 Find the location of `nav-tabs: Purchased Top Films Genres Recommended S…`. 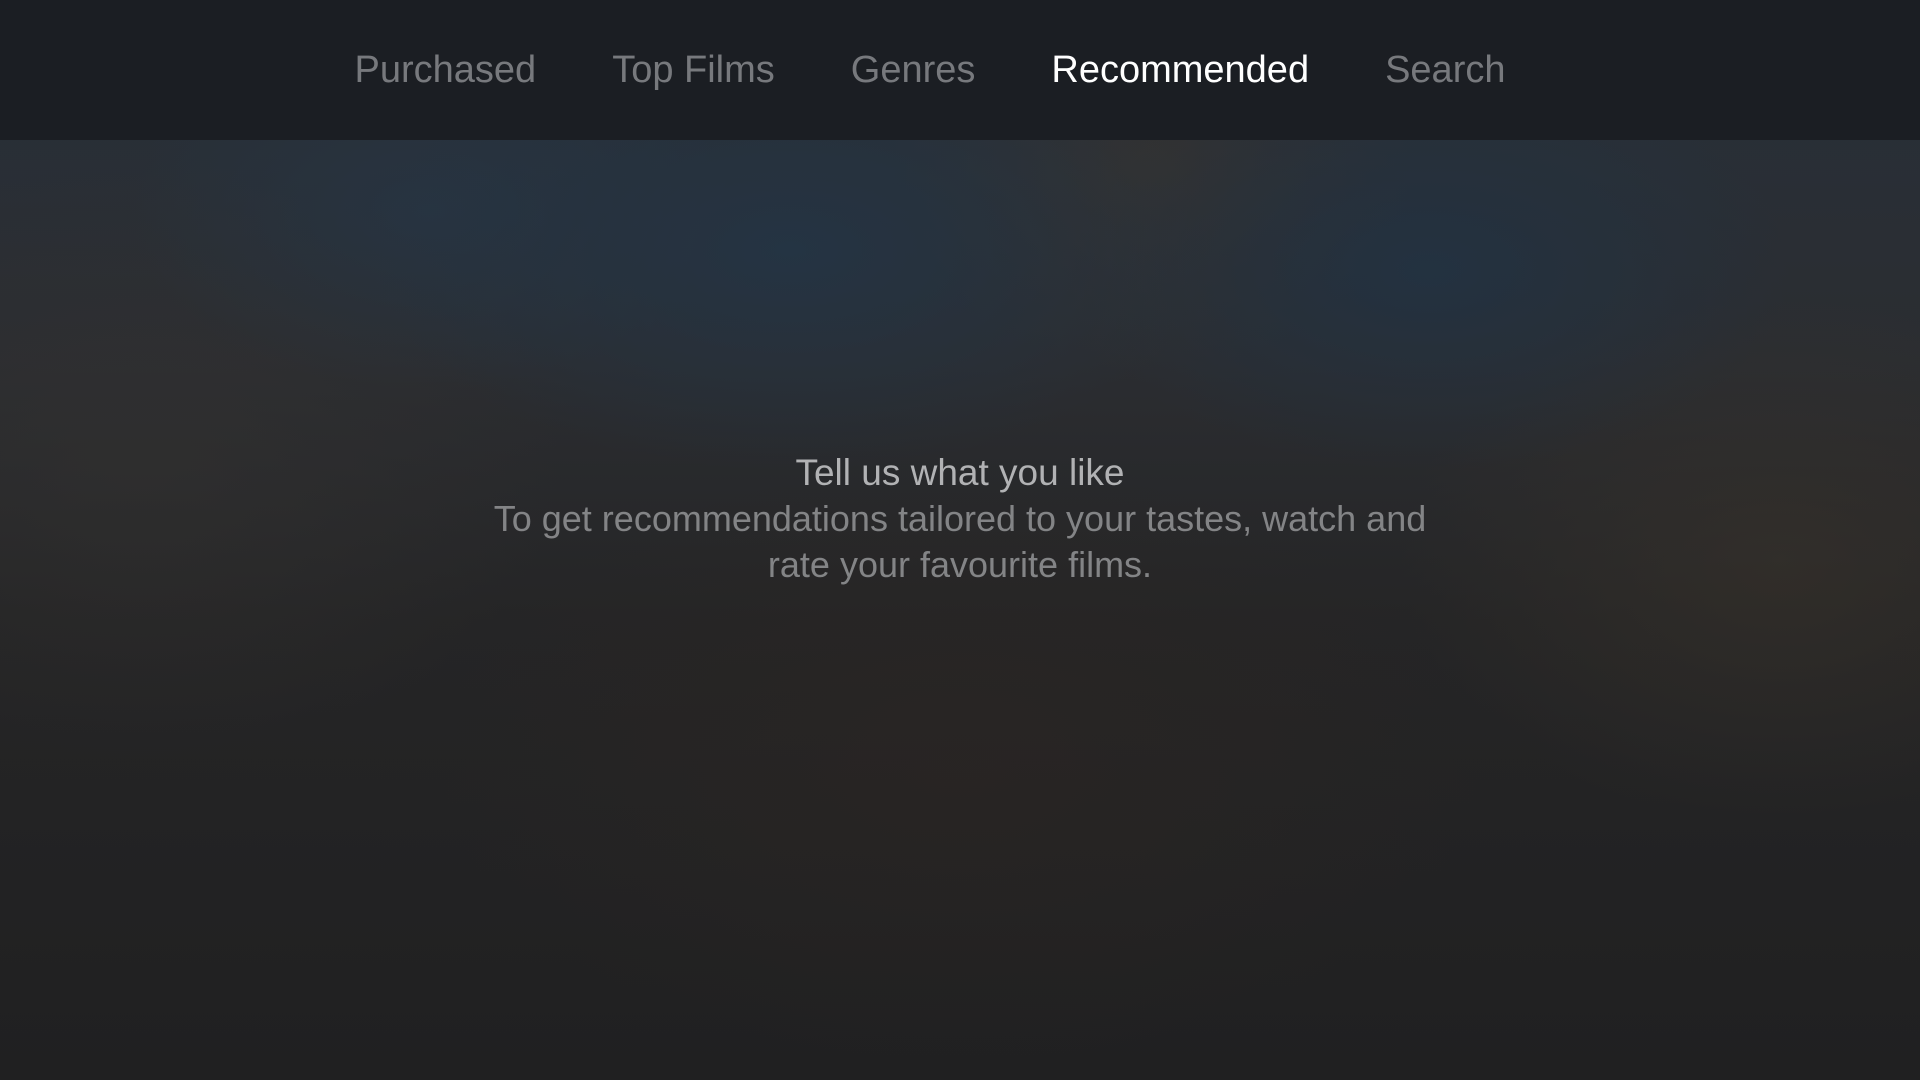

nav-tabs: Purchased Top Films Genres Recommended S… is located at coordinates (930, 70).